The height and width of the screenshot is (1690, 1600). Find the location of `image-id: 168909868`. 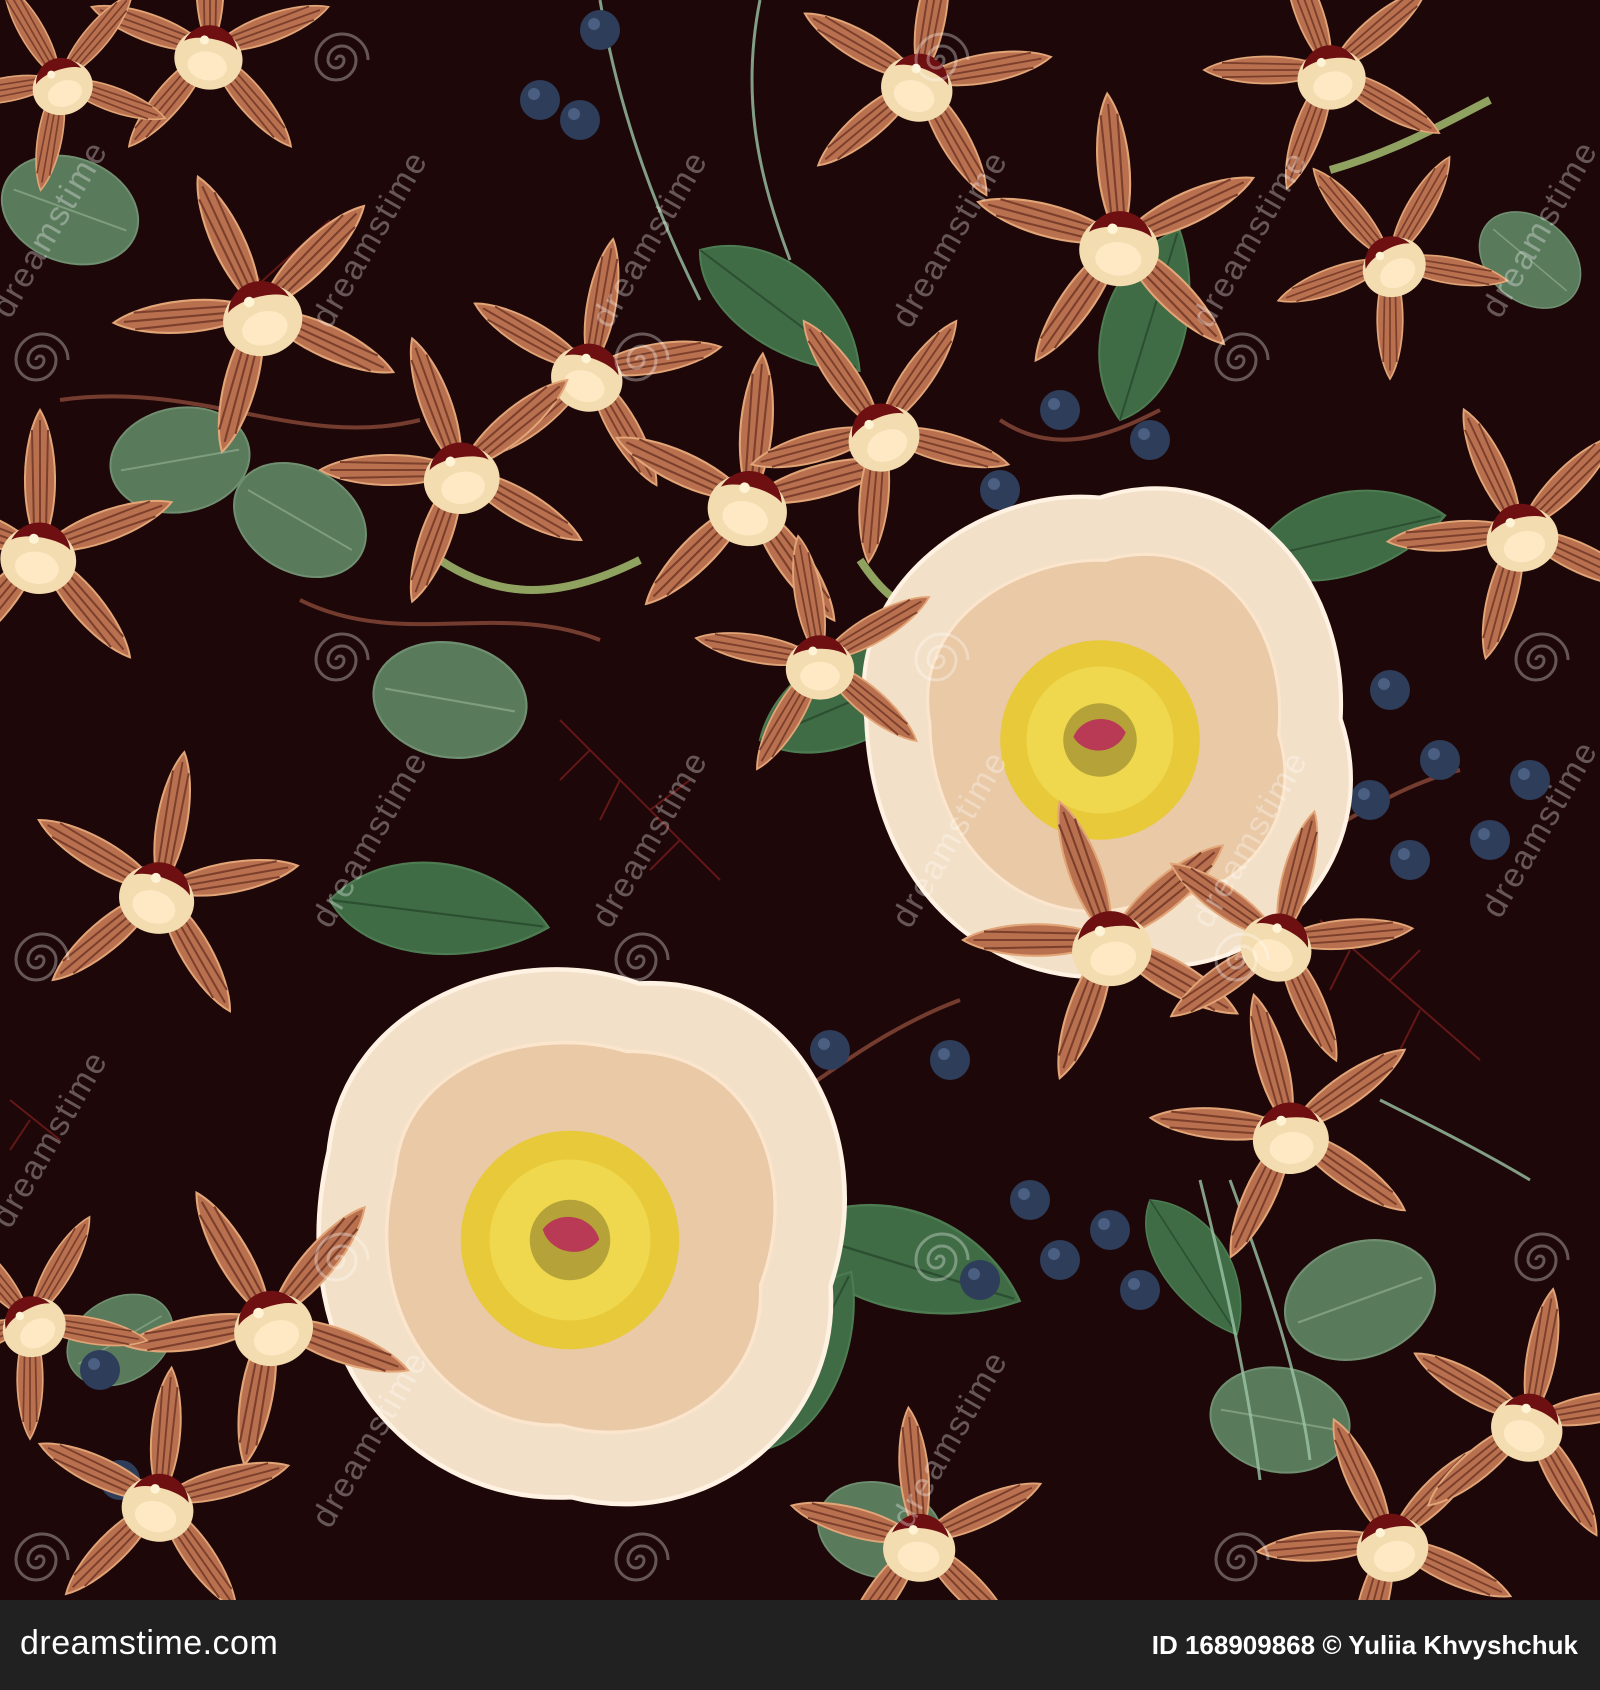

image-id: 168909868 is located at coordinates (1250, 1645).